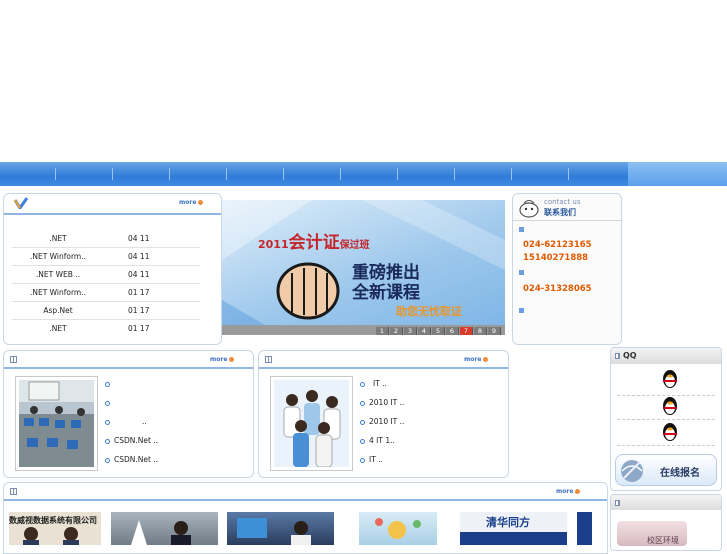 Image resolution: width=727 pixels, height=554 pixels. What do you see at coordinates (106, 256) in the screenshot?
I see `course-row: .NET Winform.. 04 11` at bounding box center [106, 256].